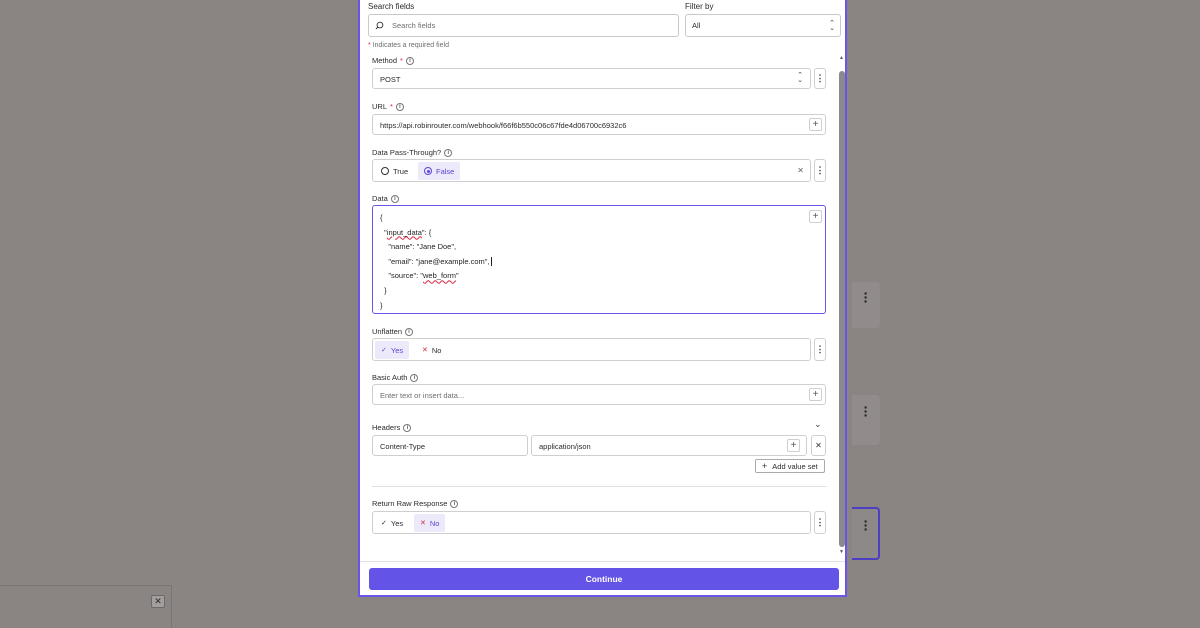 Image resolution: width=1200 pixels, height=628 pixels. I want to click on basic-auth-input: Enter text or insert data... +, so click(599, 394).